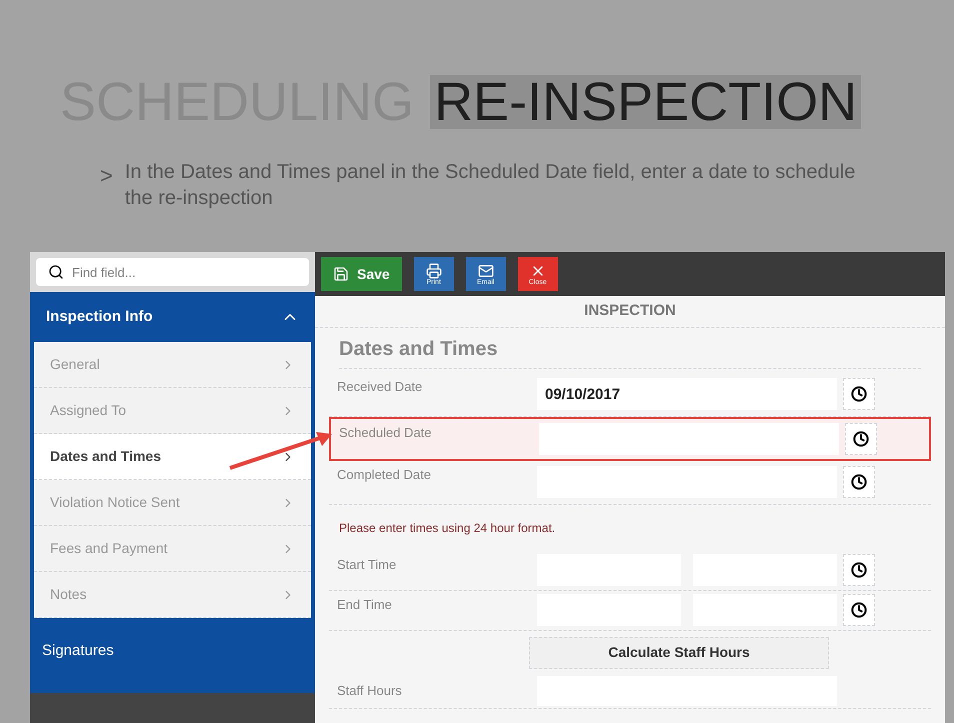 Image resolution: width=954 pixels, height=723 pixels. Describe the element at coordinates (630, 312) in the screenshot. I see `form-title: INSPECTION` at that location.